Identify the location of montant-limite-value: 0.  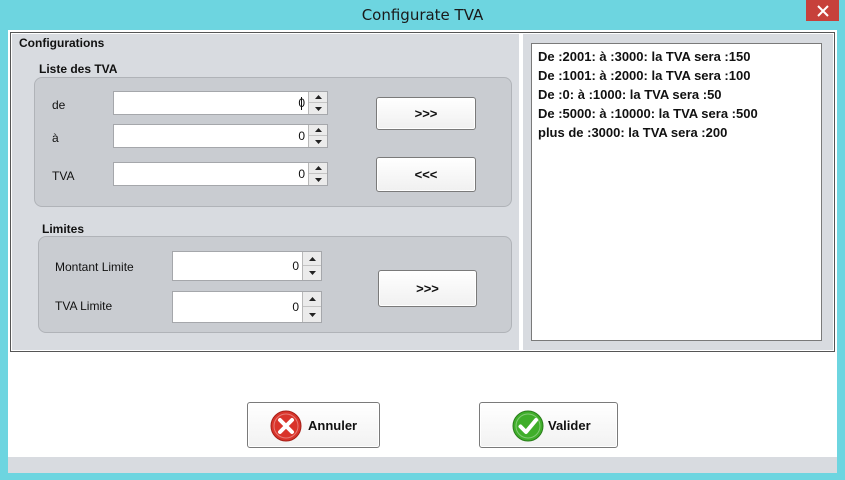
(295, 266).